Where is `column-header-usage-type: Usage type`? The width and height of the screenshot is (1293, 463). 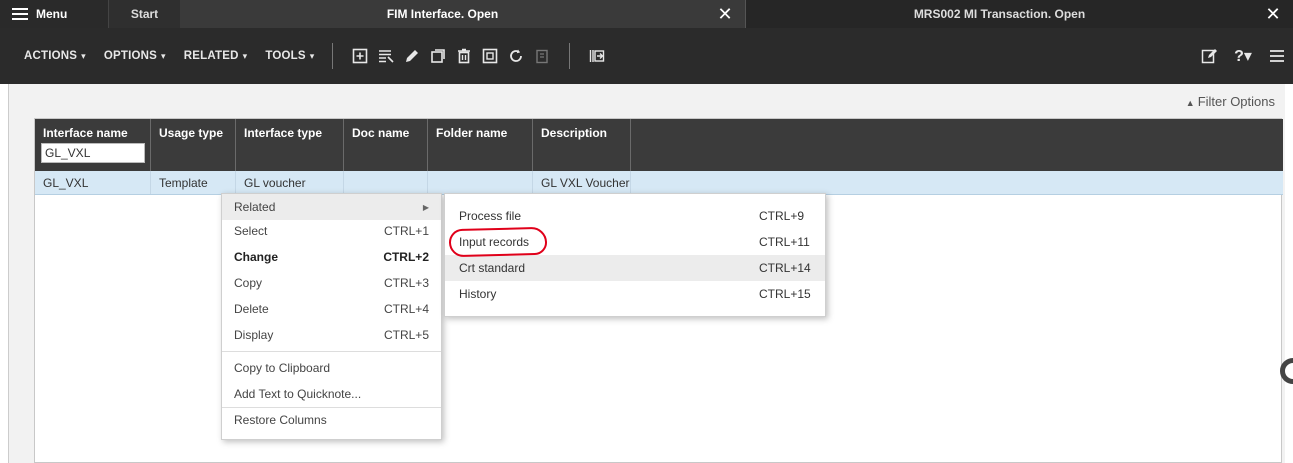
column-header-usage-type: Usage type is located at coordinates (193, 145).